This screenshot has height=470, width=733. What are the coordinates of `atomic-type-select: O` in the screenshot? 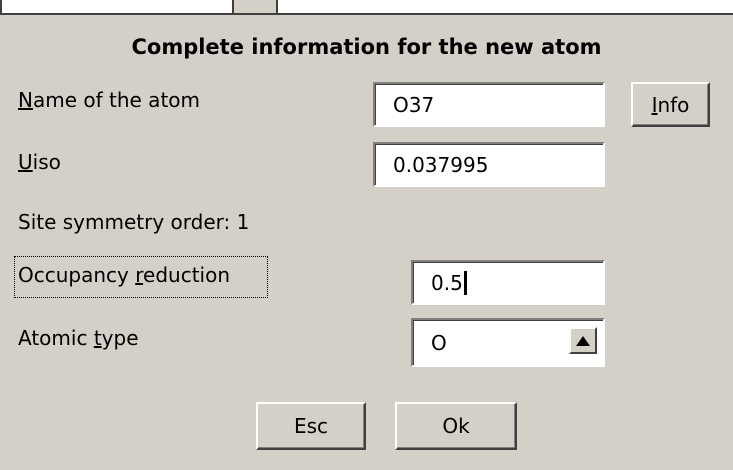 It's located at (508, 342).